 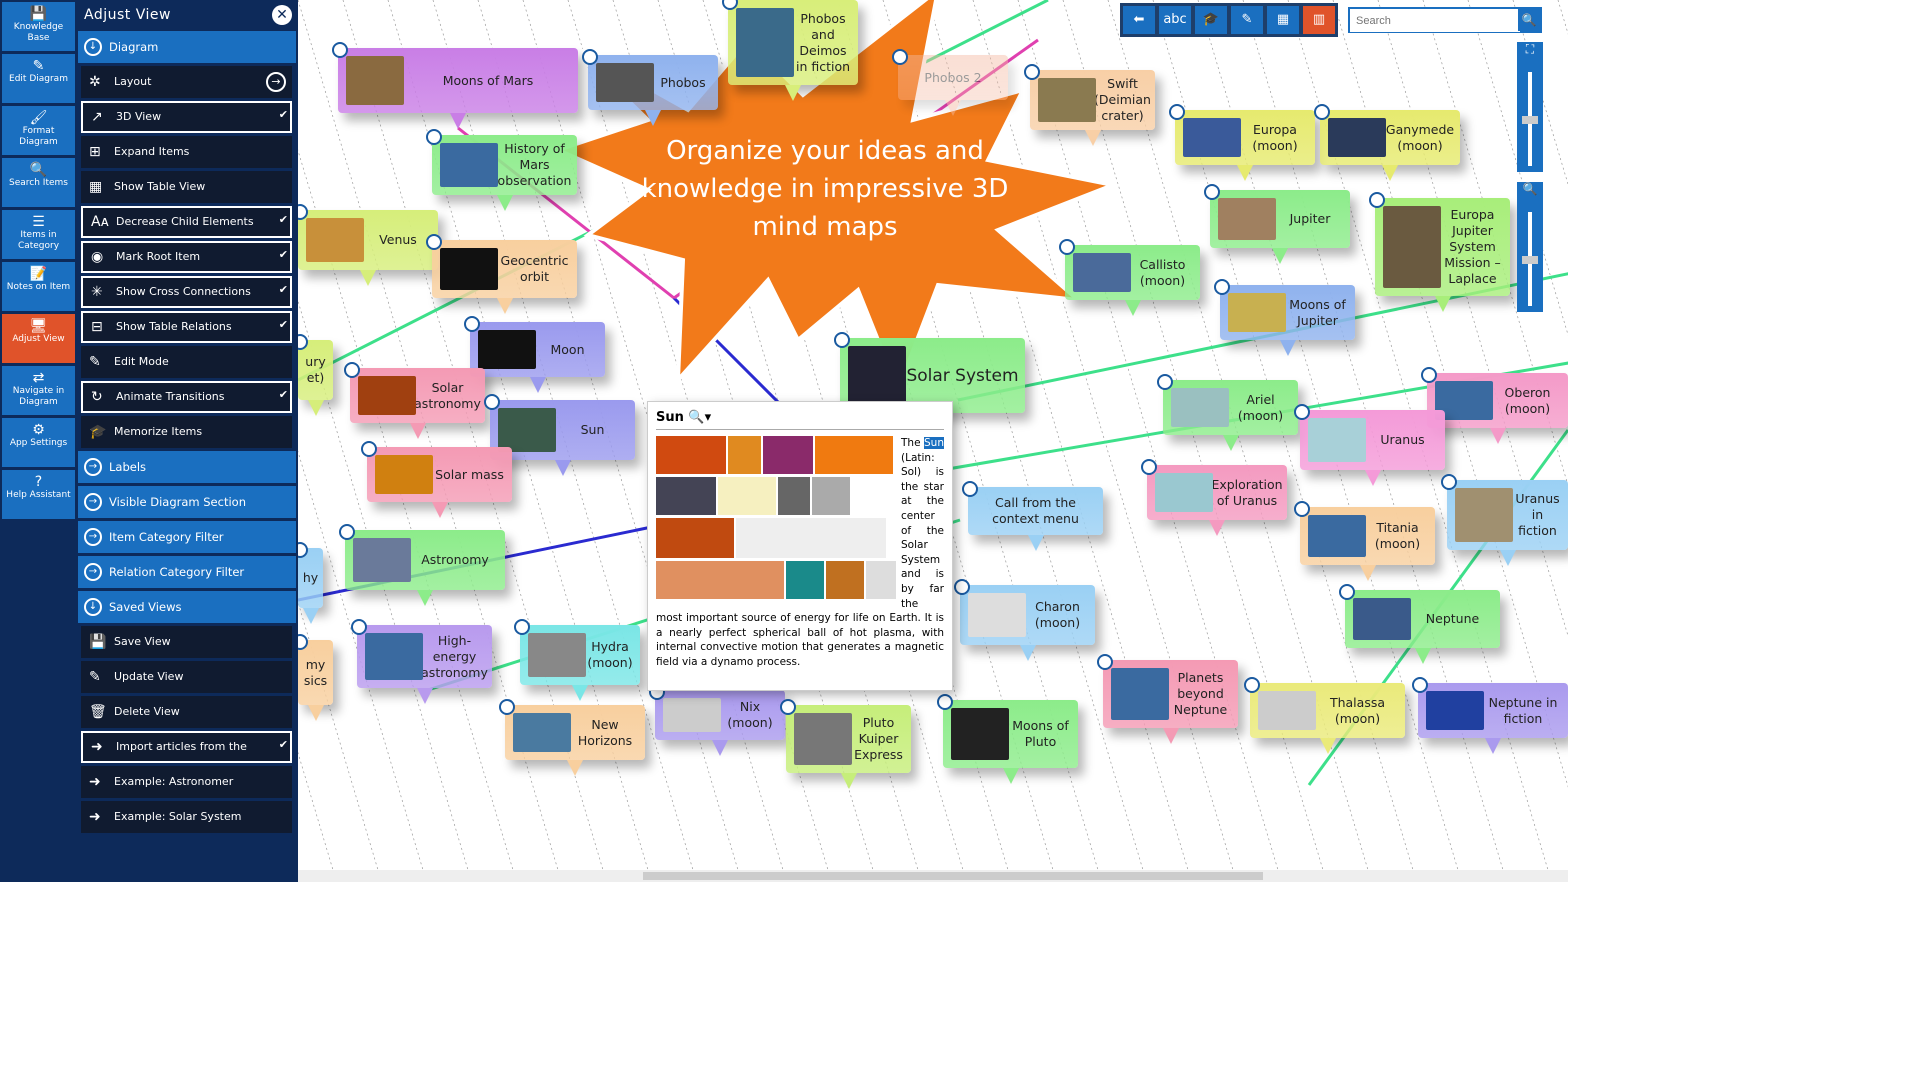 I want to click on node-europa-jupiter-system-mission-laplace: Europa Jupiter System Mission – Laplace, so click(x=1442, y=255).